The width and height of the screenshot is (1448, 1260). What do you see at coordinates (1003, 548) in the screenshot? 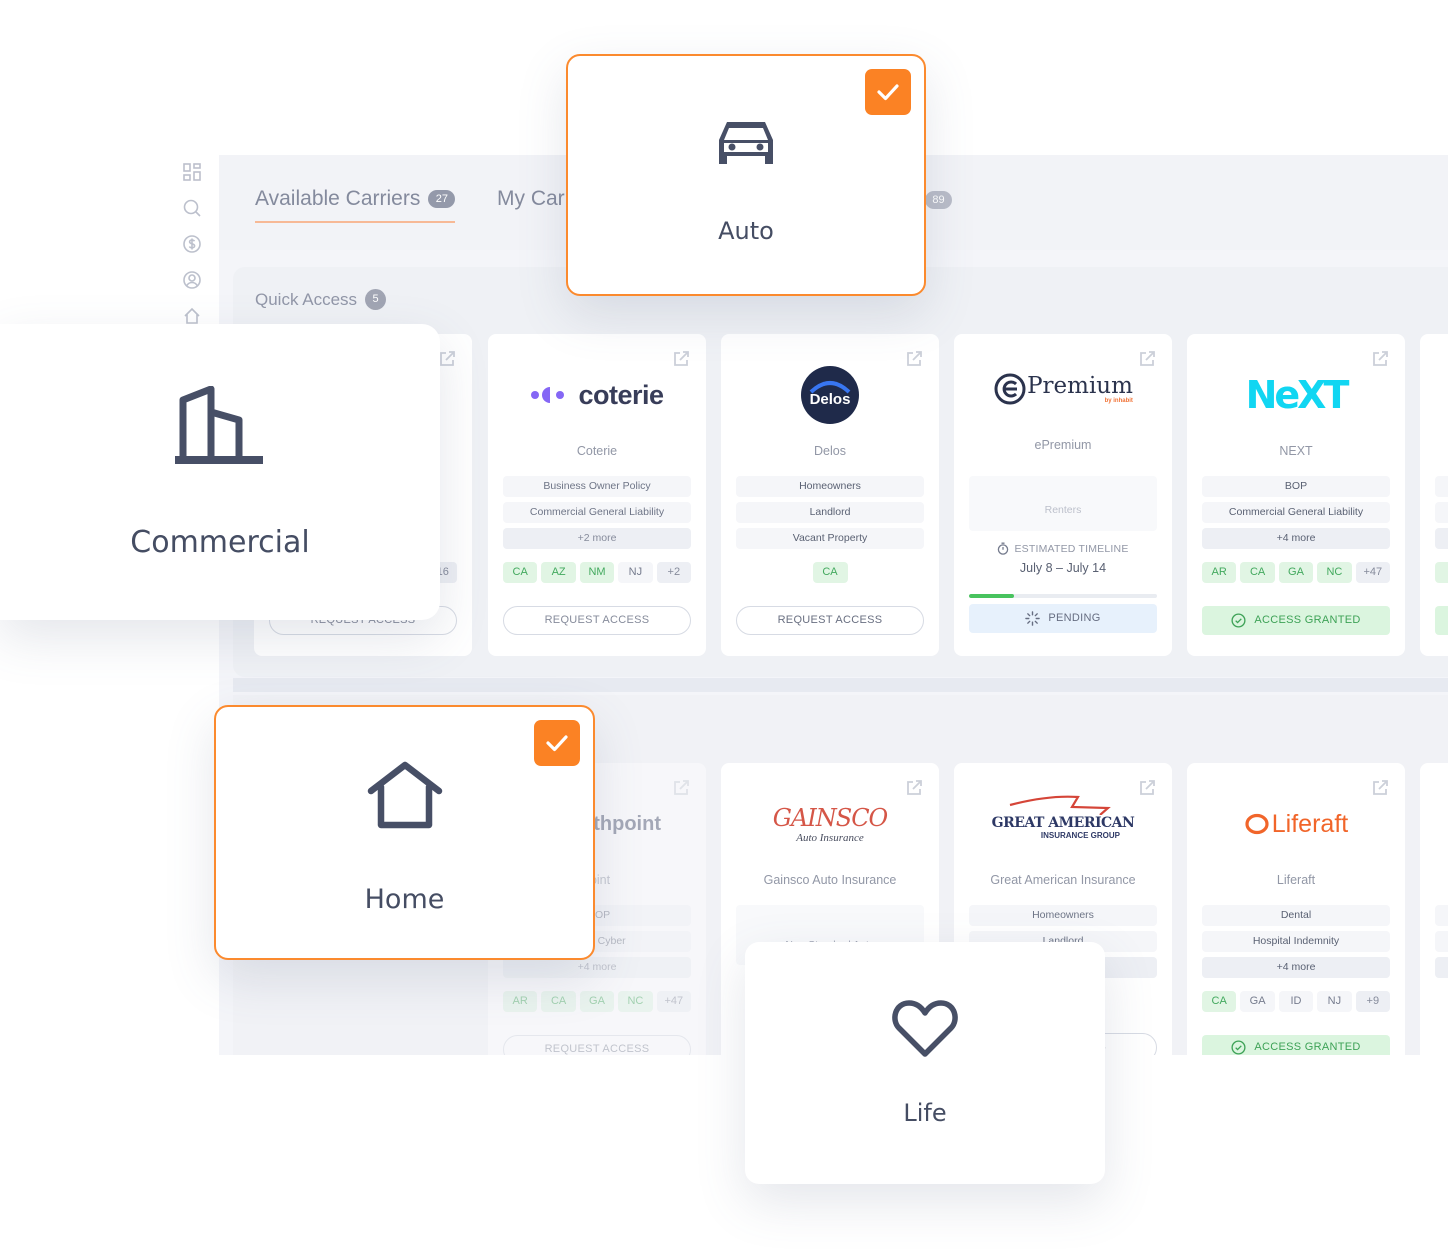
I see `stopwatch-icon` at bounding box center [1003, 548].